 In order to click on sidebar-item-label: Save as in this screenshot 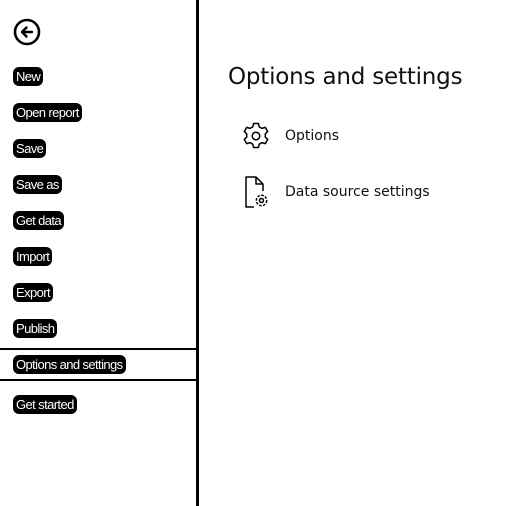, I will do `click(37, 184)`.